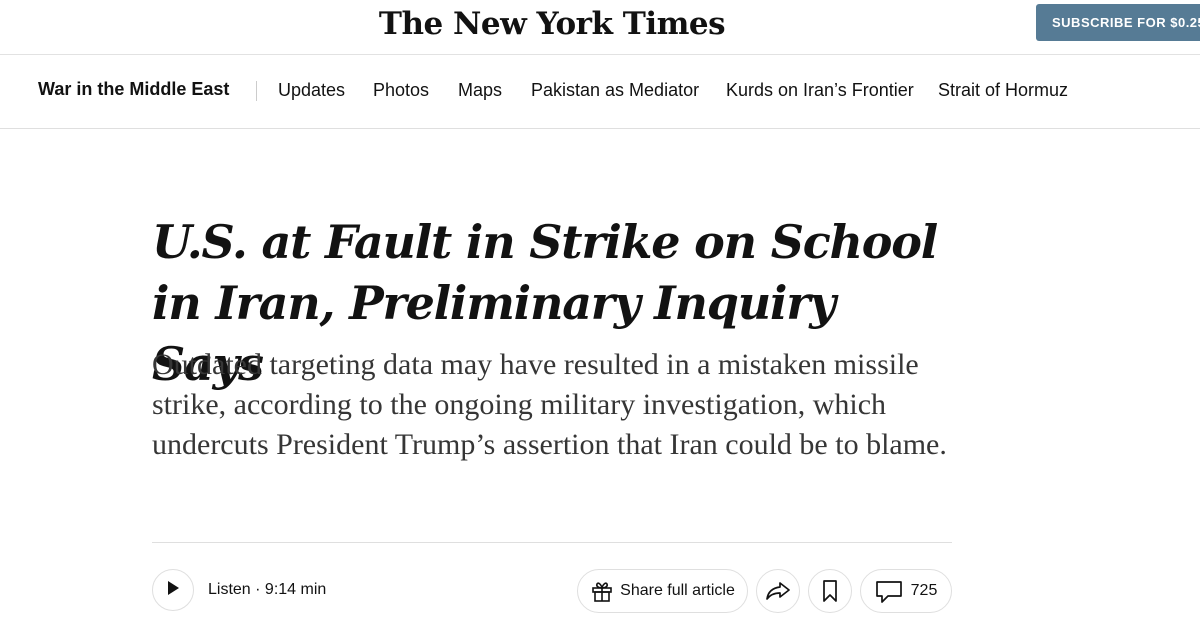 The image size is (1200, 644). Describe the element at coordinates (267, 590) in the screenshot. I see `listen-duration-label: Listen · 9:14 min` at that location.